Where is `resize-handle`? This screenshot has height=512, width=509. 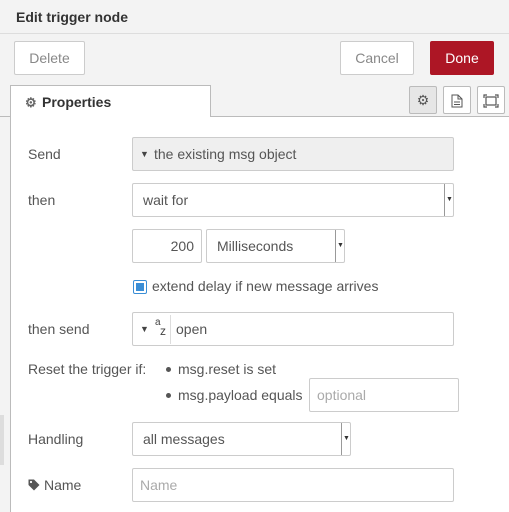
resize-handle is located at coordinates (2, 440).